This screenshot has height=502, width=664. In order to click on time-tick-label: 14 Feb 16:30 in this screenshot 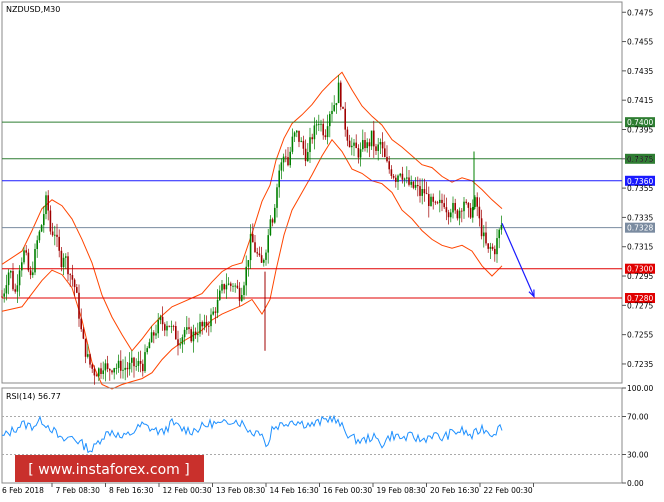, I will do `click(294, 490)`.